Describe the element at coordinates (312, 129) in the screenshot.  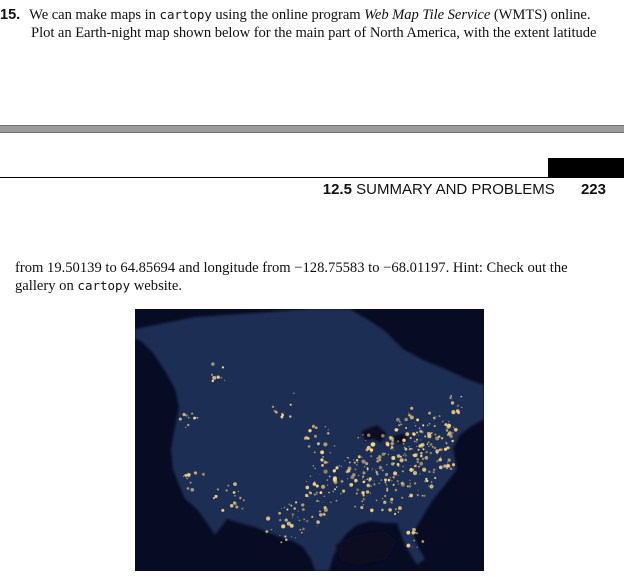
I see `page-break-bar` at that location.